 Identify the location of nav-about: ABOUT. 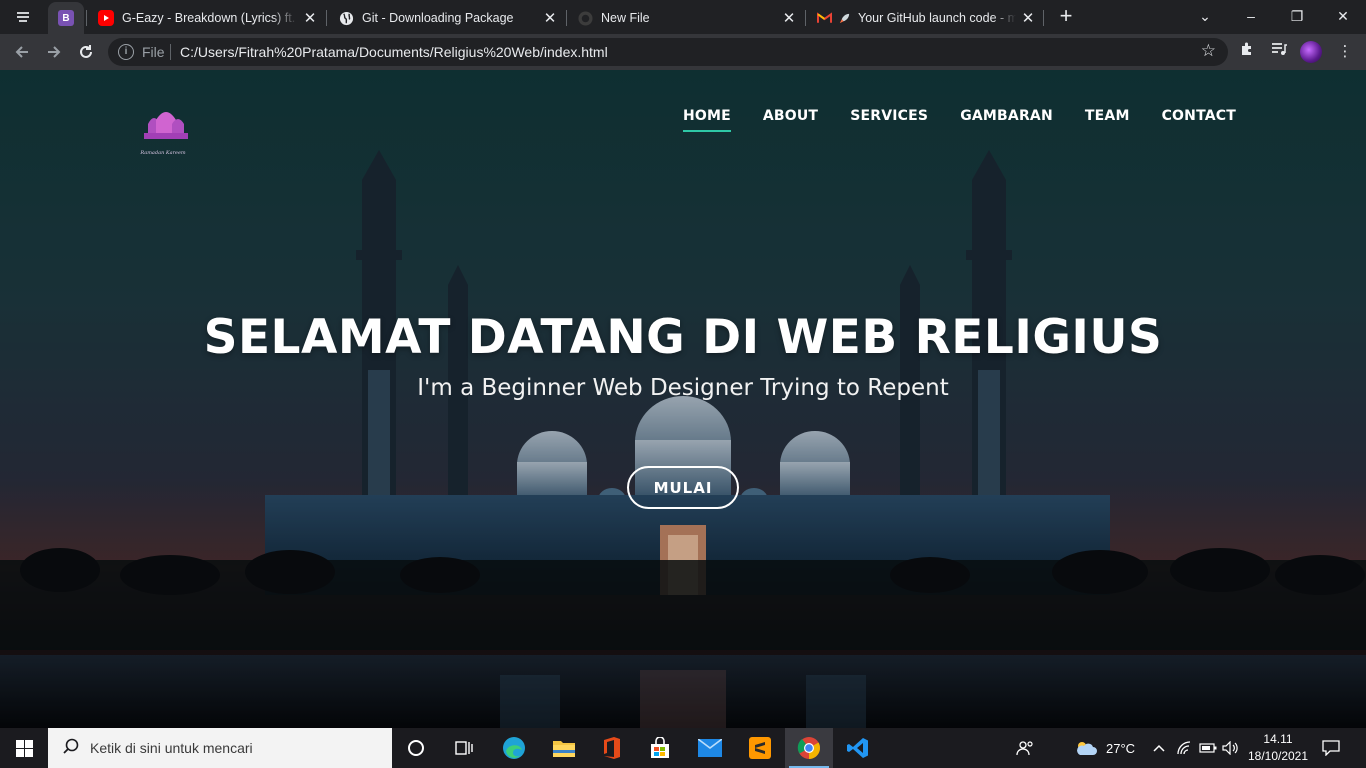
(790, 120).